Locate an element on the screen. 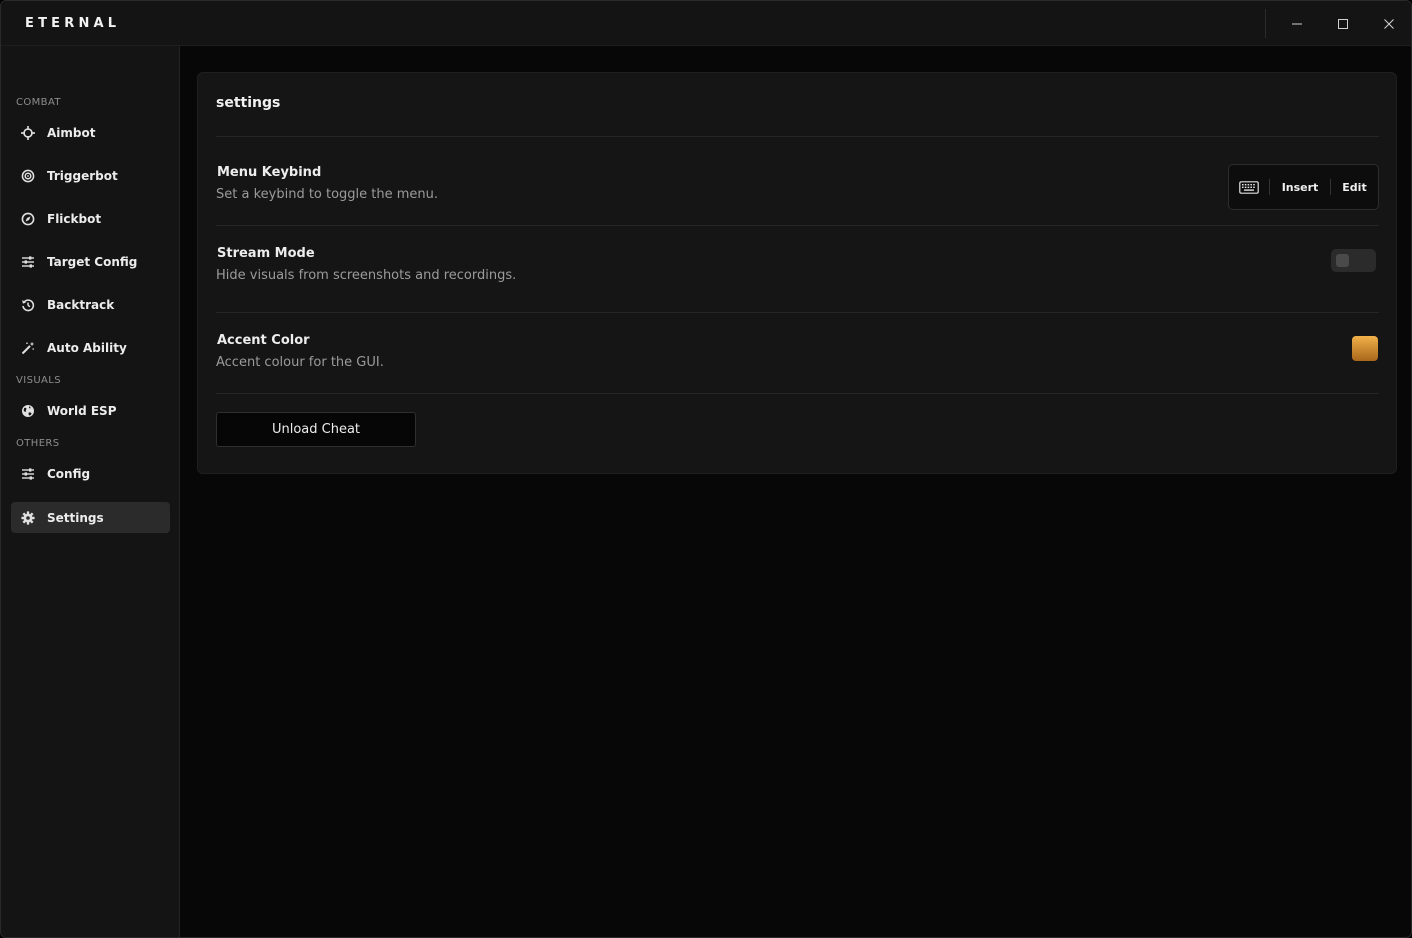 Image resolution: width=1412 pixels, height=938 pixels. sidebar-item-label: Auto Ability is located at coordinates (87, 347).